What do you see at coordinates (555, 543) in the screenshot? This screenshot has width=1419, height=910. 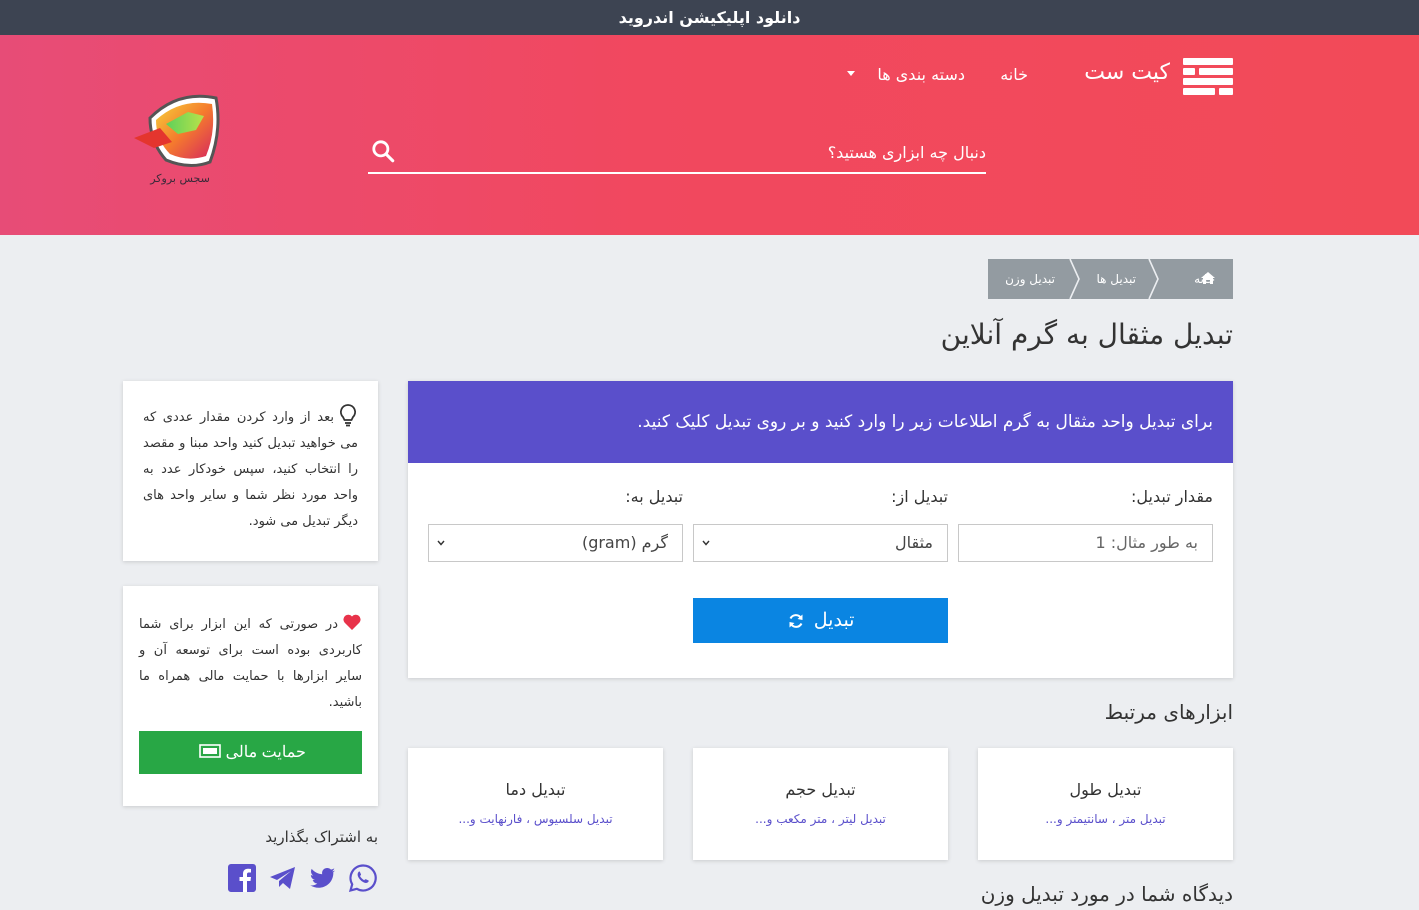 I see `to-unit-select: گرم (gram)` at bounding box center [555, 543].